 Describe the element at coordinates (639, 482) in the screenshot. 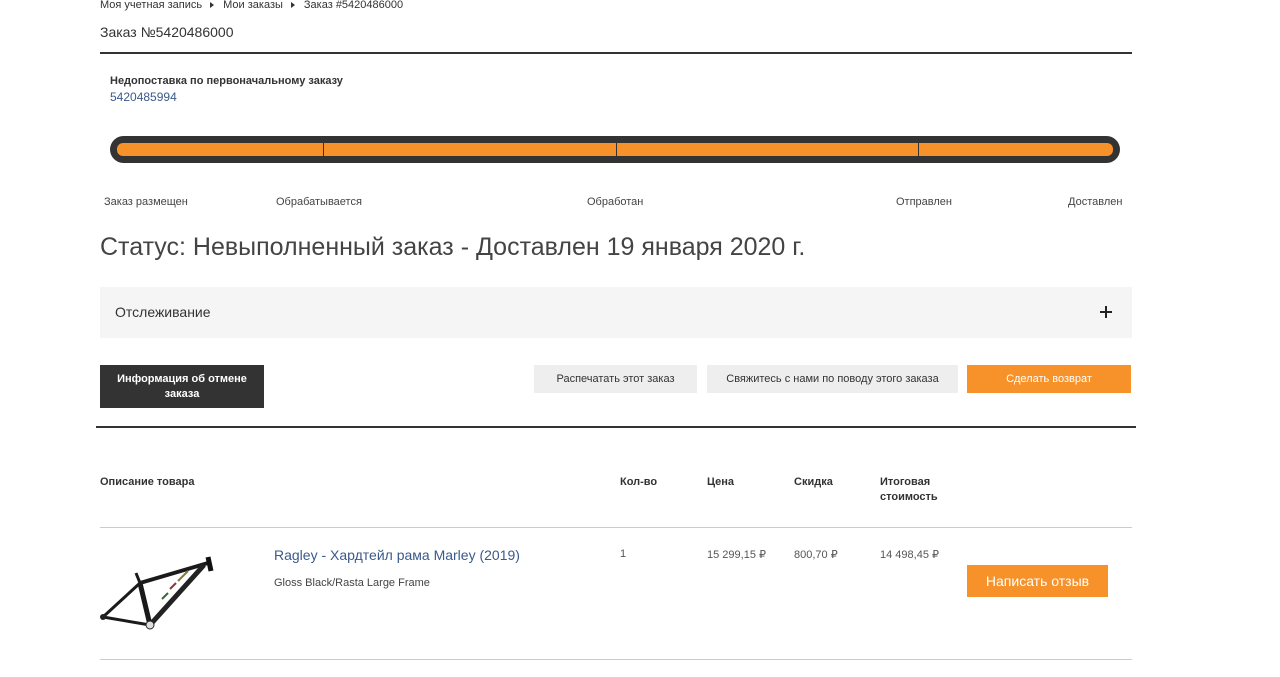

I see `header-qty: Кол-во` at that location.